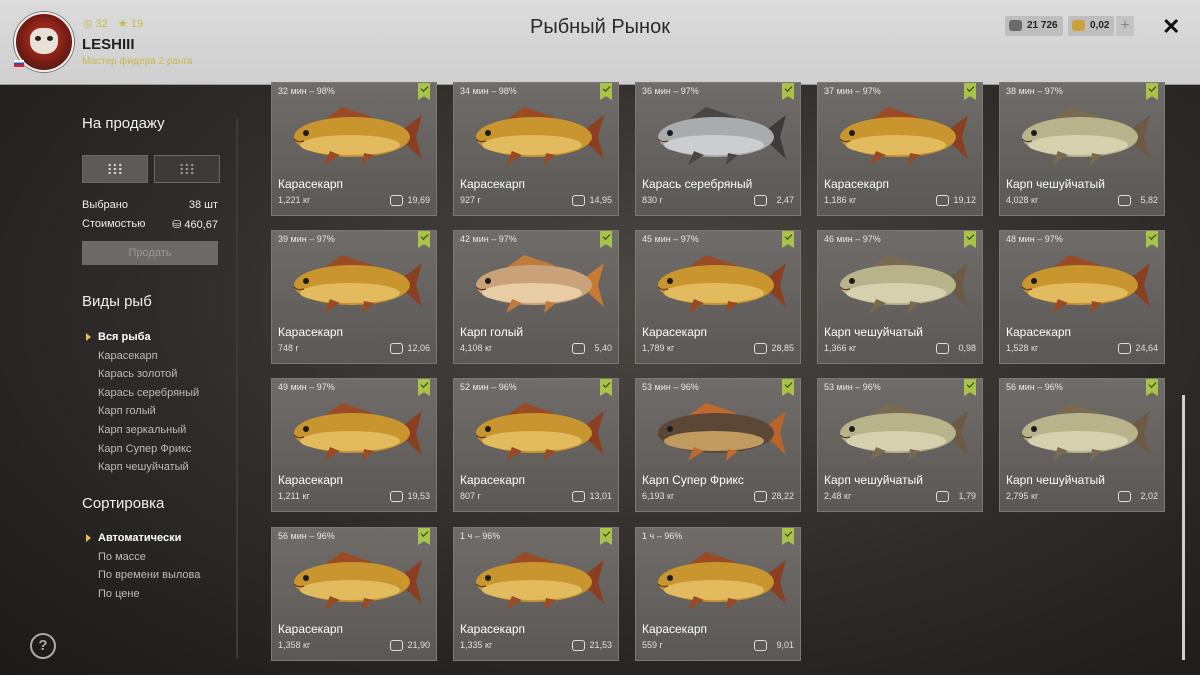 This screenshot has width=1200, height=675. Describe the element at coordinates (115, 169) in the screenshot. I see `large-grid-view-button` at that location.